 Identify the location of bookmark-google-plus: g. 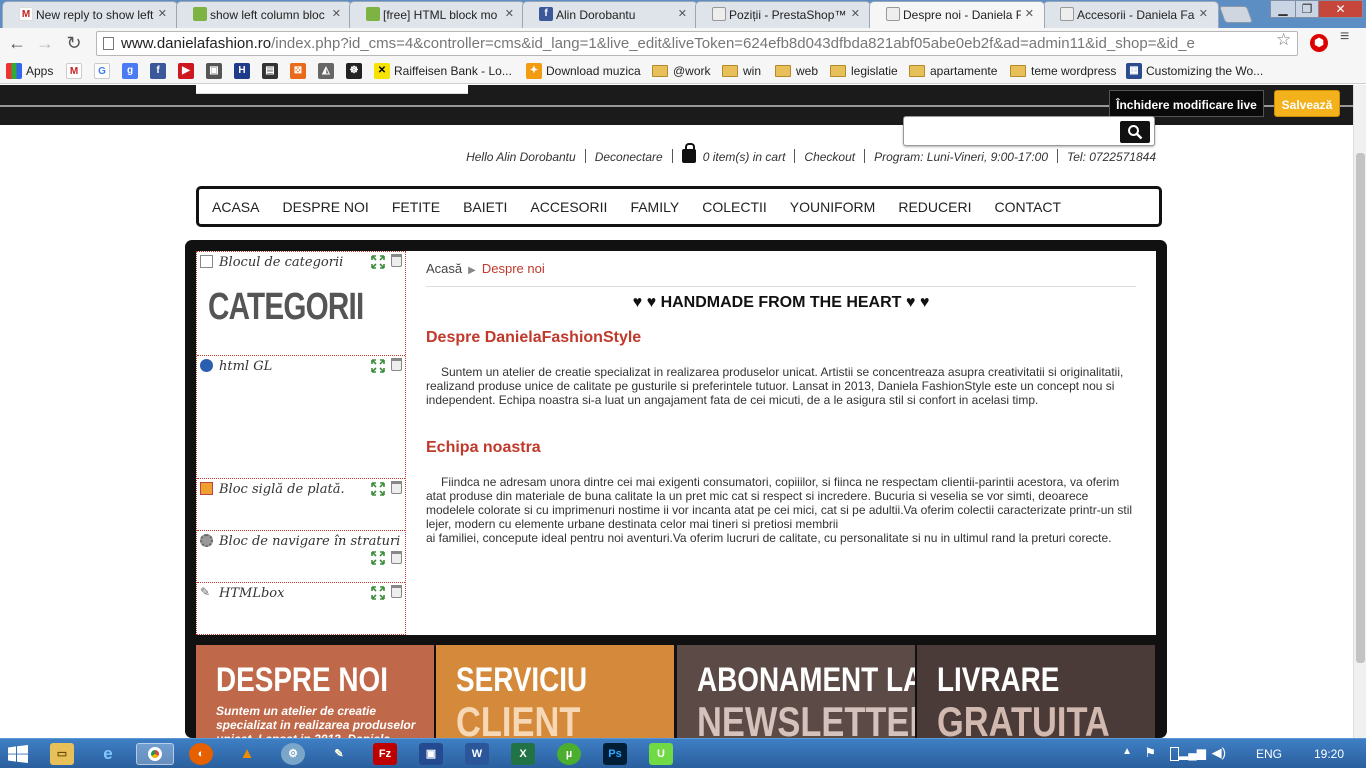
(132, 71).